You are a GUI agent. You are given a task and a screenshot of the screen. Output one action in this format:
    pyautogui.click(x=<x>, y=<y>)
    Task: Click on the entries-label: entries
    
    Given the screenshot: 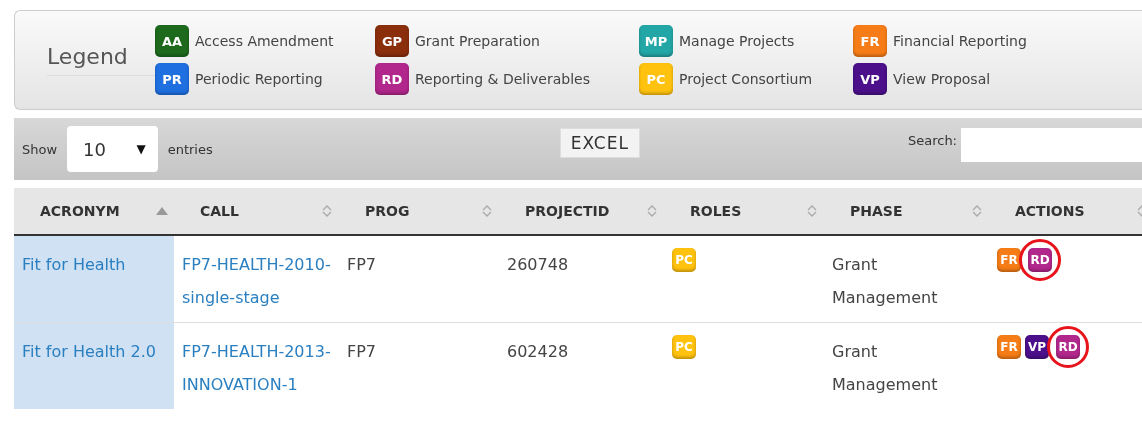 What is the action you would take?
    pyautogui.click(x=190, y=149)
    